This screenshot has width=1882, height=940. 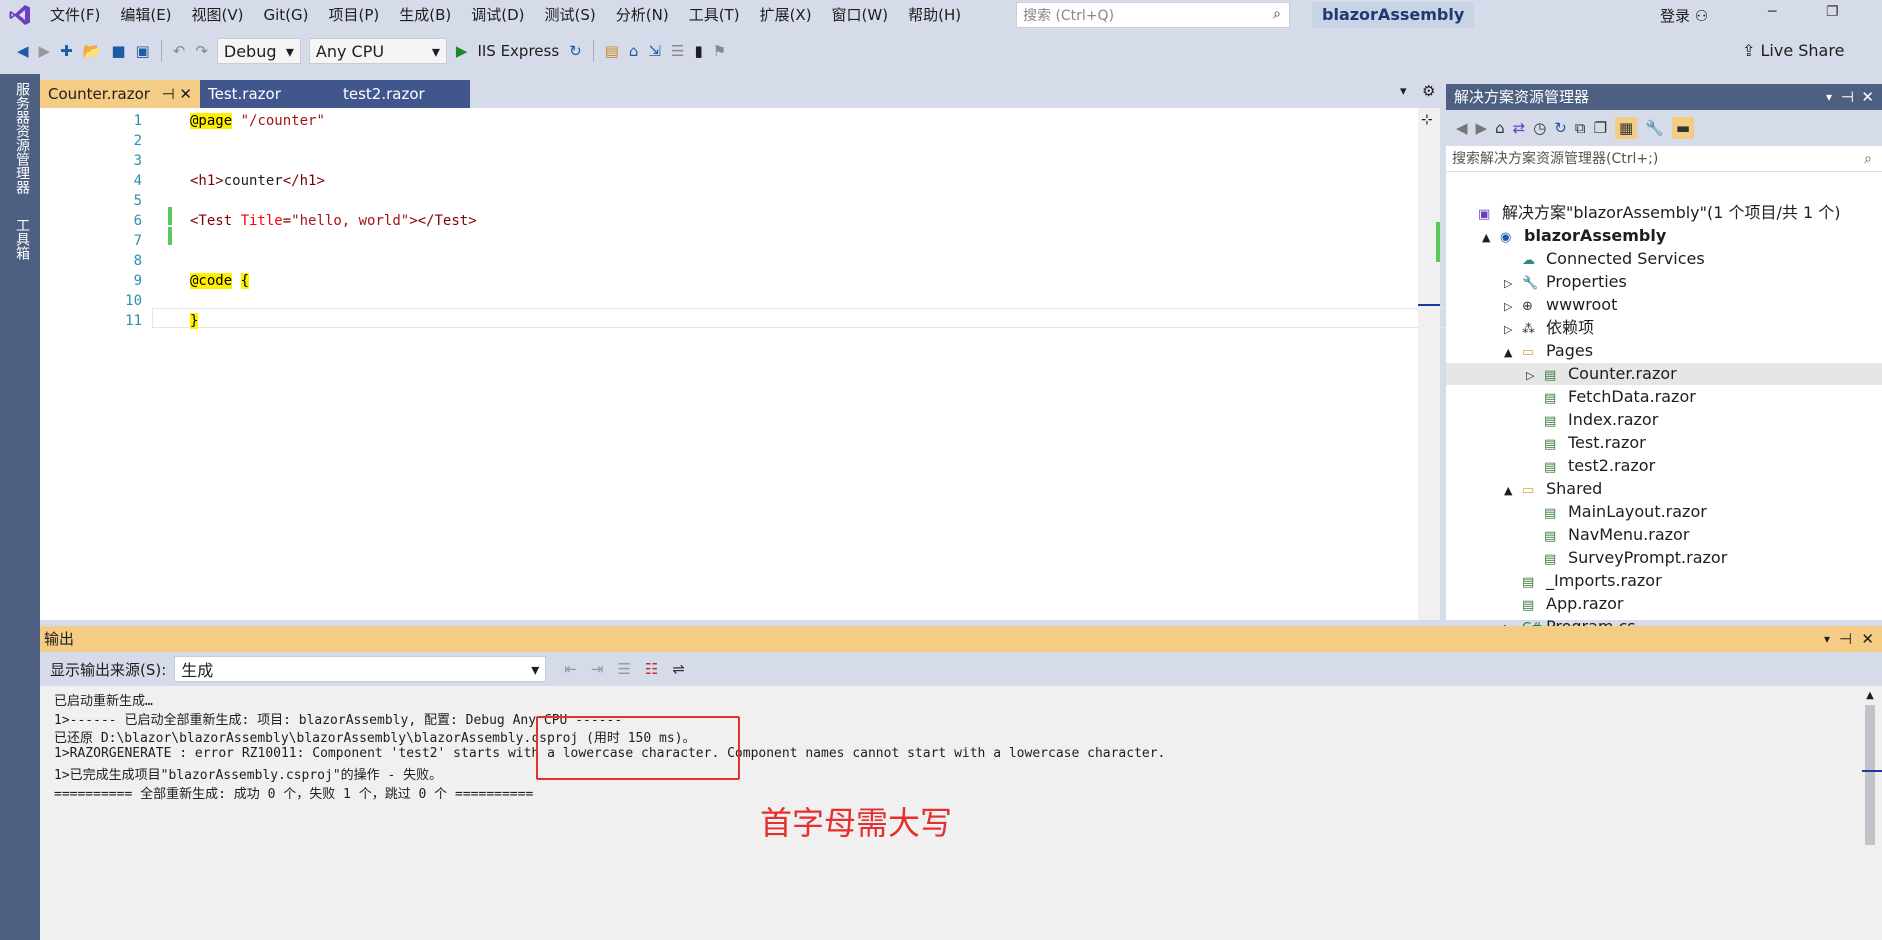 I want to click on close-icon: ⊣ ✕, so click(x=177, y=94).